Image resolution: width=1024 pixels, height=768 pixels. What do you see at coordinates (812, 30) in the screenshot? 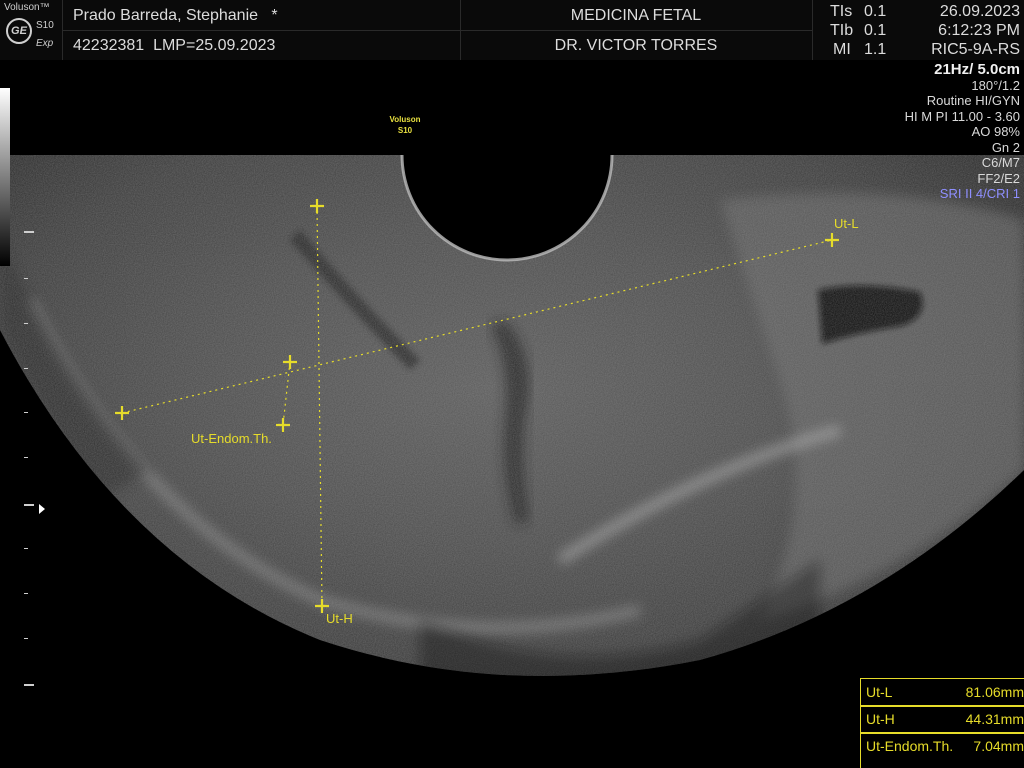
I see `header-divider` at bounding box center [812, 30].